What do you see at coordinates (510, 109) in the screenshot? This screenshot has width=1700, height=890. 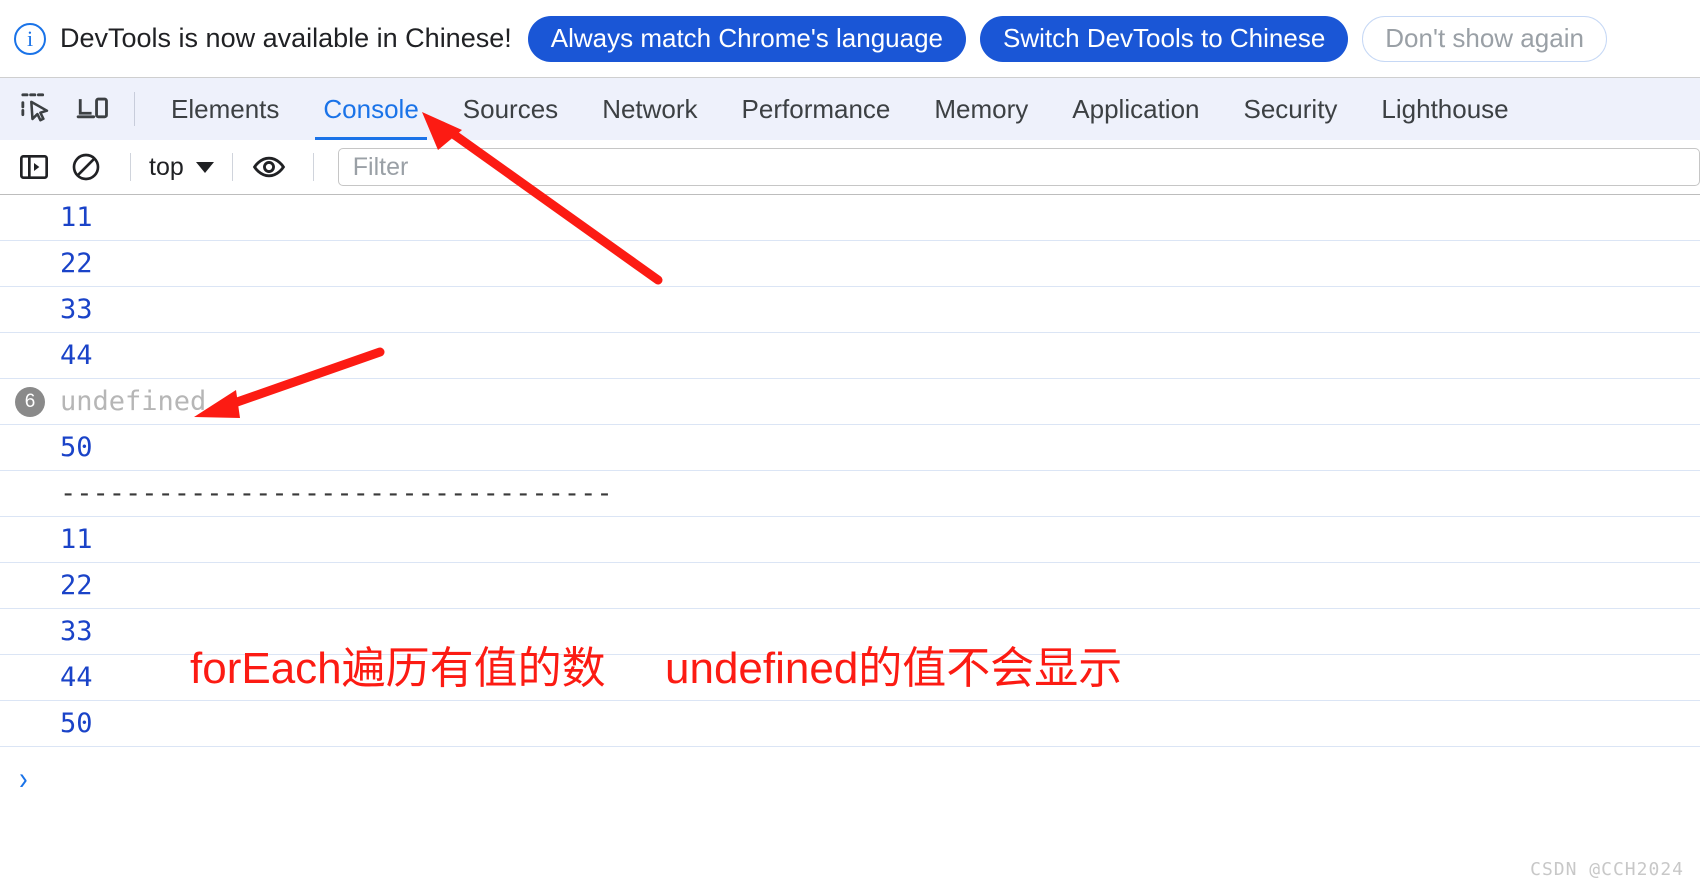 I see `tab-sources: Sources` at bounding box center [510, 109].